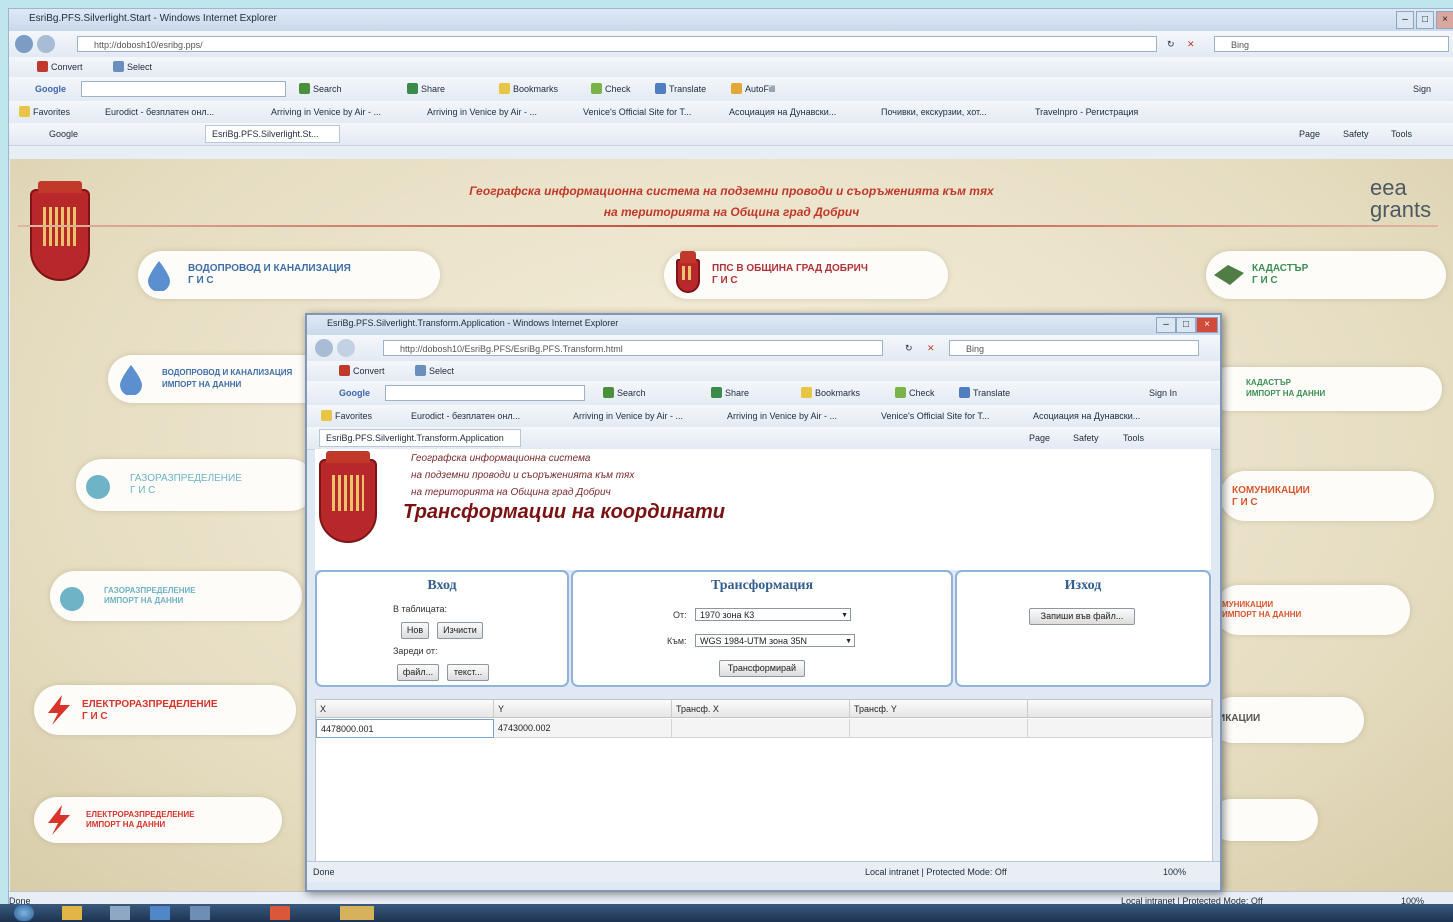 The image size is (1453, 922). I want to click on inner-search-input: Bing, so click(1074, 348).